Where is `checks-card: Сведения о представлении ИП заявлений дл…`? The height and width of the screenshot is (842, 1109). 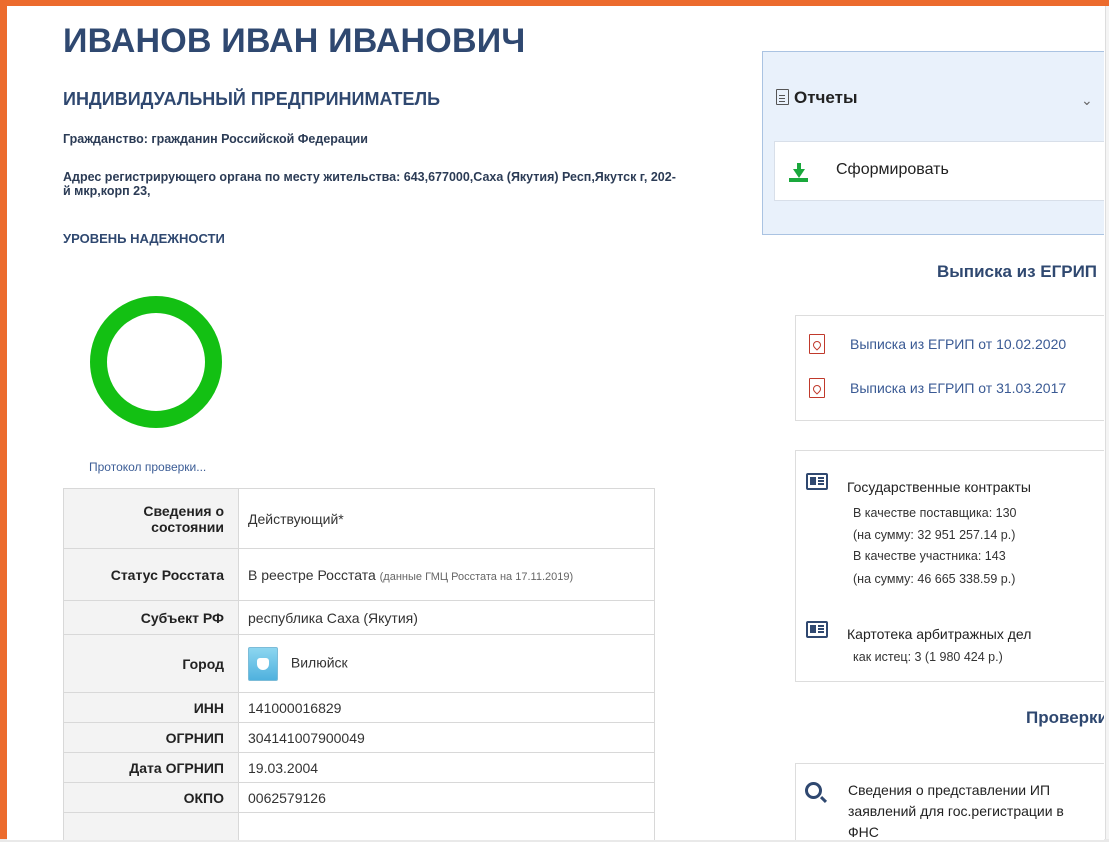
checks-card: Сведения о представлении ИП заявлений дл… is located at coordinates (949, 801).